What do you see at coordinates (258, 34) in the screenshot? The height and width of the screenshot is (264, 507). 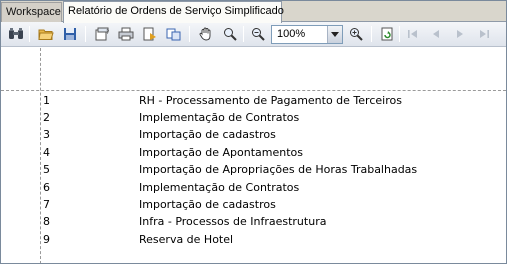 I see `zoom-out-icon` at bounding box center [258, 34].